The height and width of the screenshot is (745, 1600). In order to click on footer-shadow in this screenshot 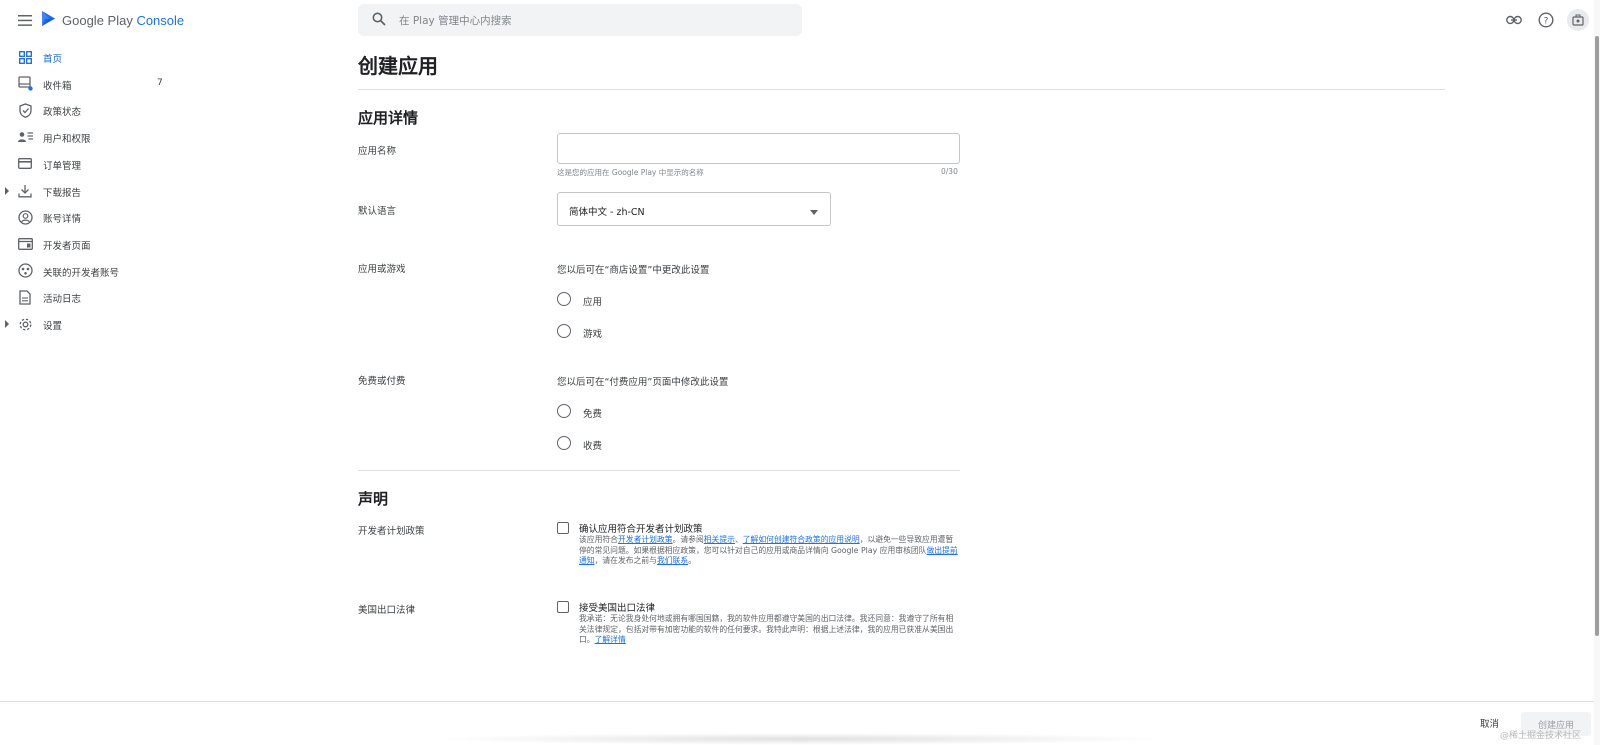, I will do `click(800, 739)`.